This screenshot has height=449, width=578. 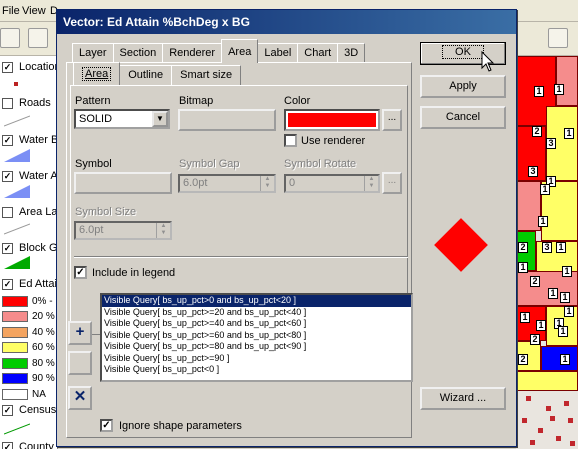 What do you see at coordinates (318, 53) in the screenshot?
I see `tab-chart: Chart` at bounding box center [318, 53].